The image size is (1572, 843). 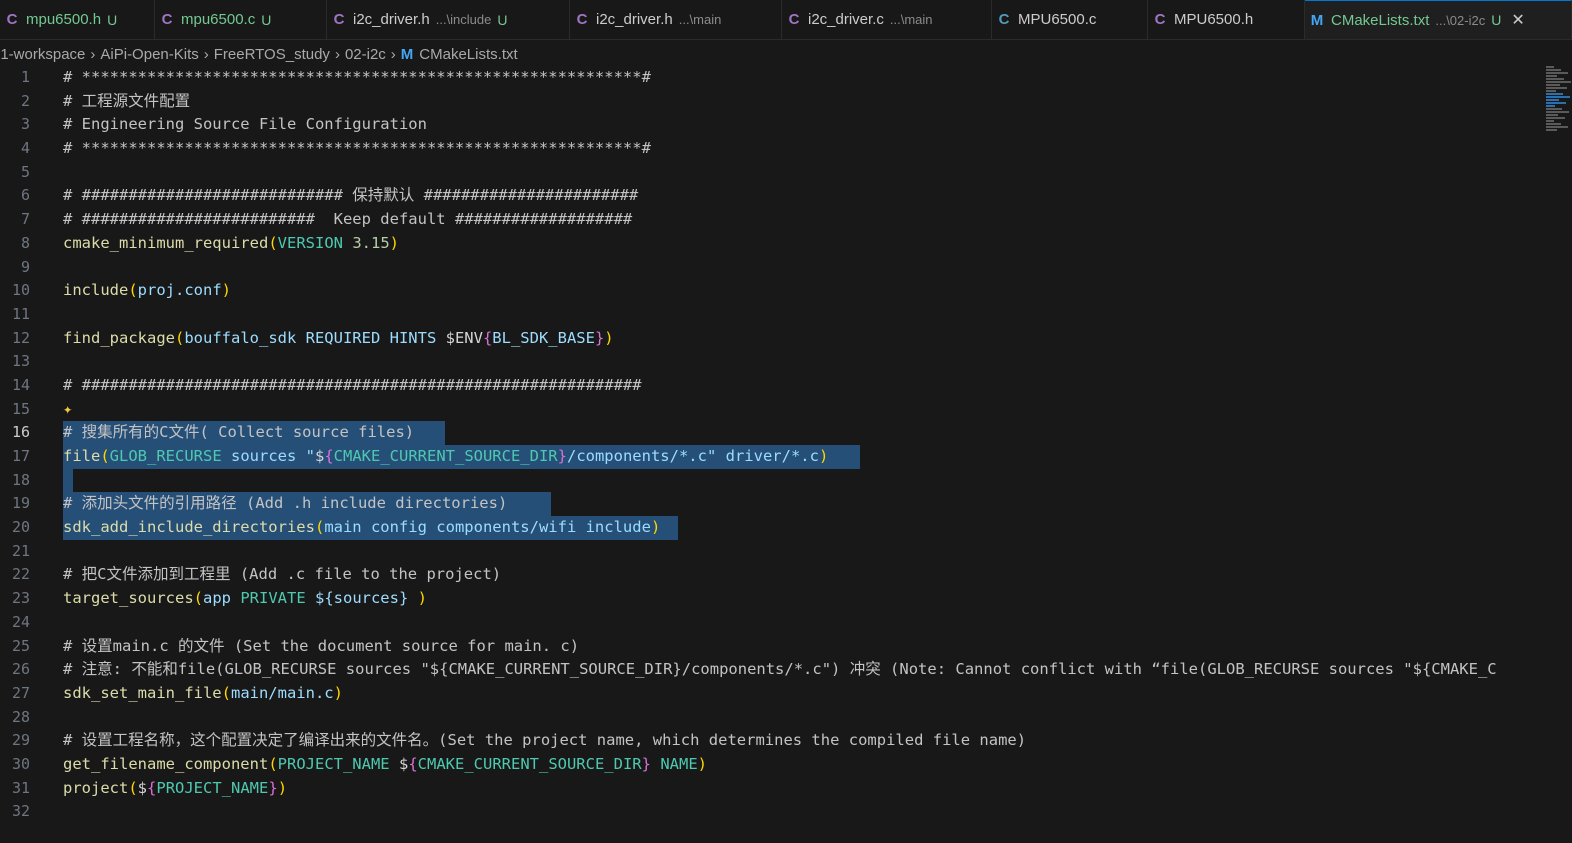 I want to click on editor-tab: C MPU6500.h, so click(x=1226, y=19).